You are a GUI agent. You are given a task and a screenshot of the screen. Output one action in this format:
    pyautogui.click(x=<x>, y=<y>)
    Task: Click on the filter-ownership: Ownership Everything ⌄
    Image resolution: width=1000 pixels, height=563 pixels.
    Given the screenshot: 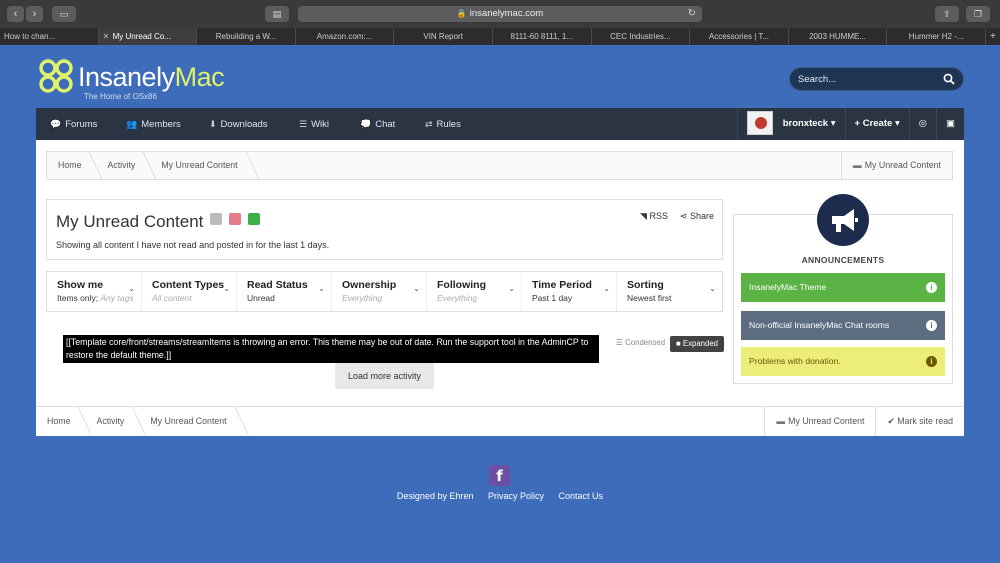 What is the action you would take?
    pyautogui.click(x=379, y=291)
    